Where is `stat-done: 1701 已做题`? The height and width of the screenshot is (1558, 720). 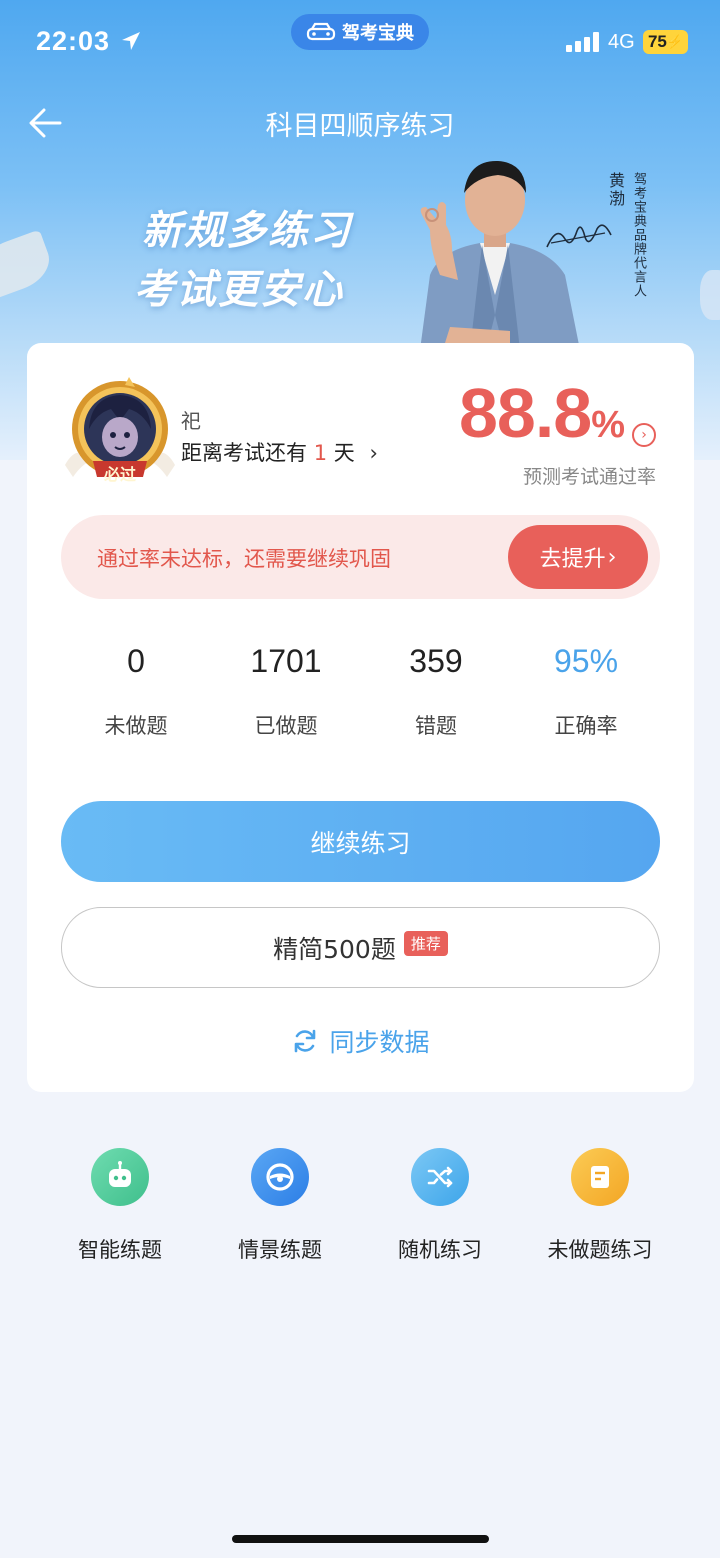 stat-done: 1701 已做题 is located at coordinates (286, 691).